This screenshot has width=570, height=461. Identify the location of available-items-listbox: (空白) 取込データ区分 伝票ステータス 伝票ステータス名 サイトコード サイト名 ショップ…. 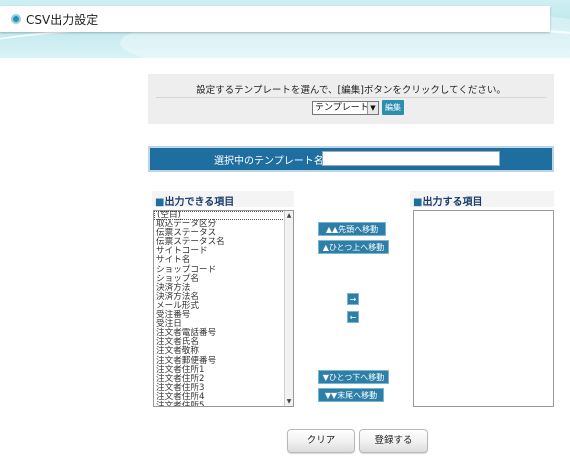
(223, 308).